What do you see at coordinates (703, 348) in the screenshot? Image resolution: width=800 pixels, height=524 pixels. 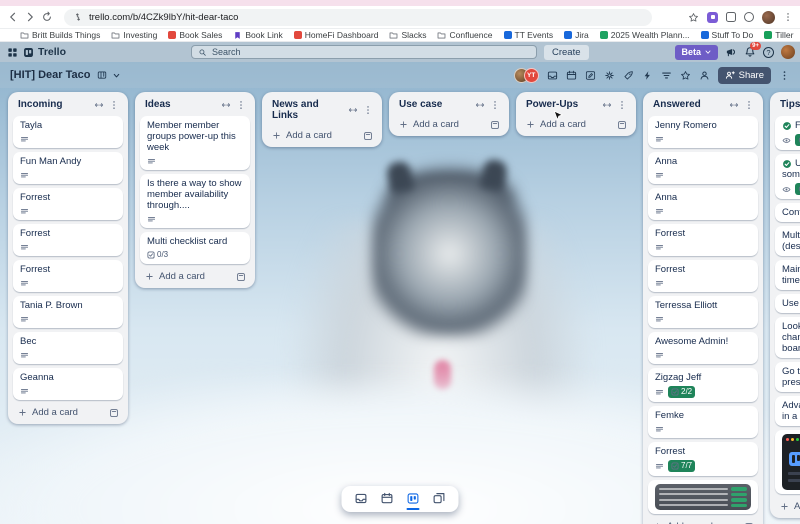 I see `card-awesome-admin: Awesome Admin!` at bounding box center [703, 348].